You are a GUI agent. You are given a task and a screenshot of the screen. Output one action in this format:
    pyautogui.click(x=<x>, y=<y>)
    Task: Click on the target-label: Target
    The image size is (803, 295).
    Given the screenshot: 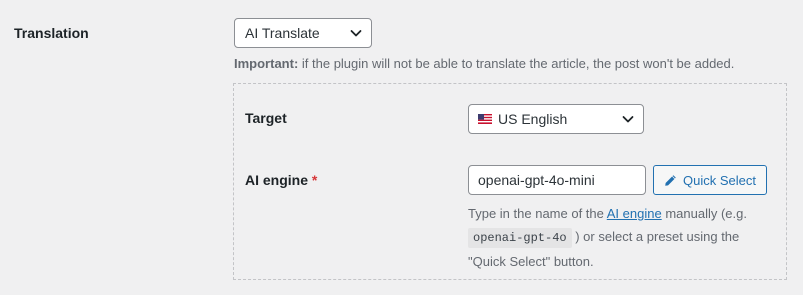 What is the action you would take?
    pyautogui.click(x=266, y=118)
    